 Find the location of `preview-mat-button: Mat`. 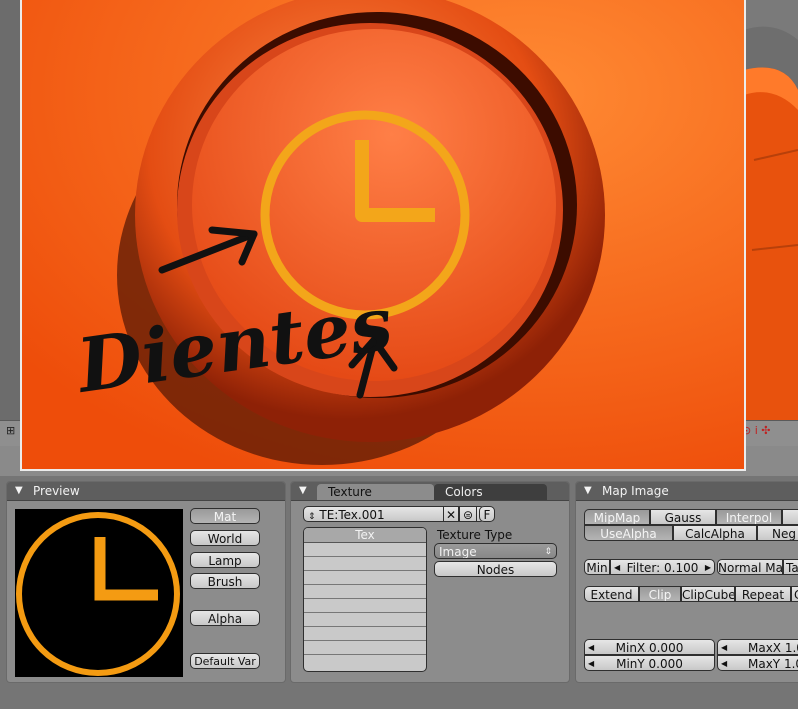

preview-mat-button: Mat is located at coordinates (225, 516).